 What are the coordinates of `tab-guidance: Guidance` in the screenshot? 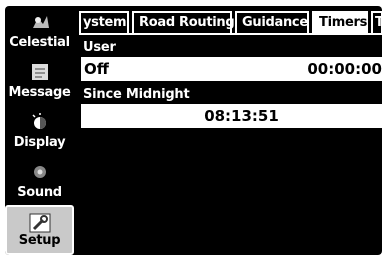 It's located at (272, 22).